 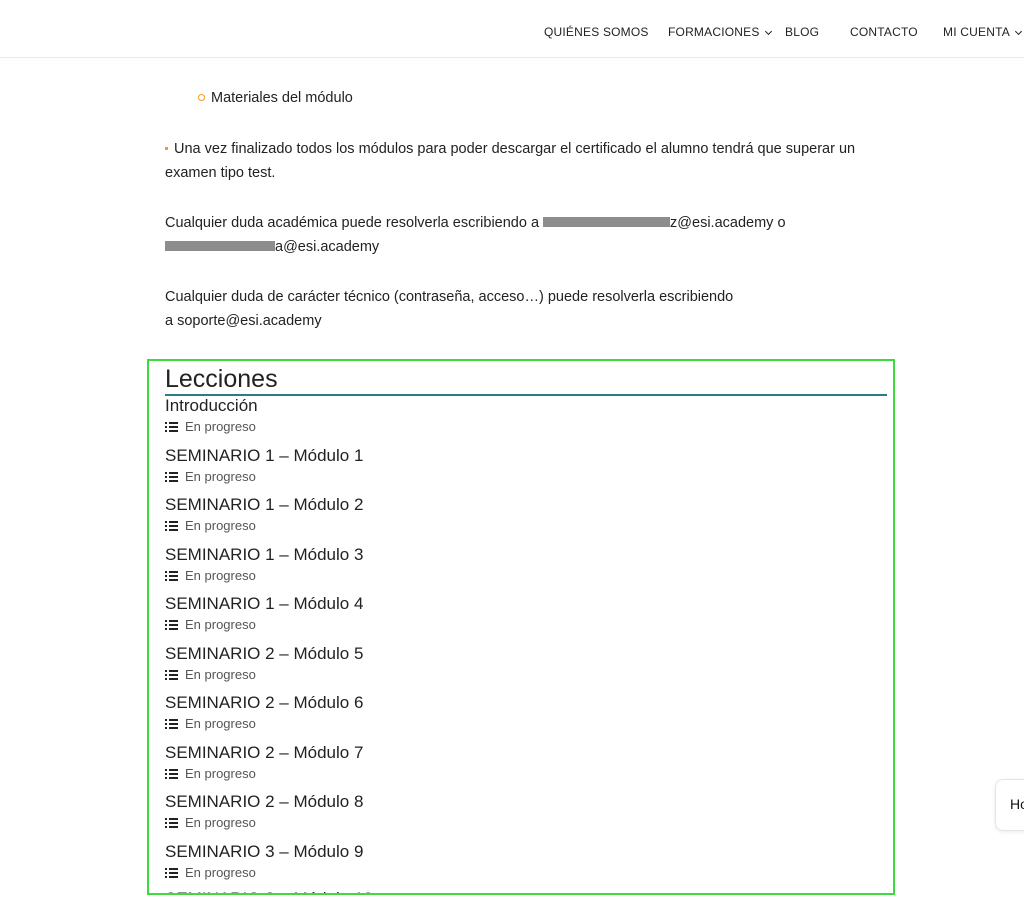 I want to click on lesson-item: Introducción En progreso, so click(x=211, y=415).